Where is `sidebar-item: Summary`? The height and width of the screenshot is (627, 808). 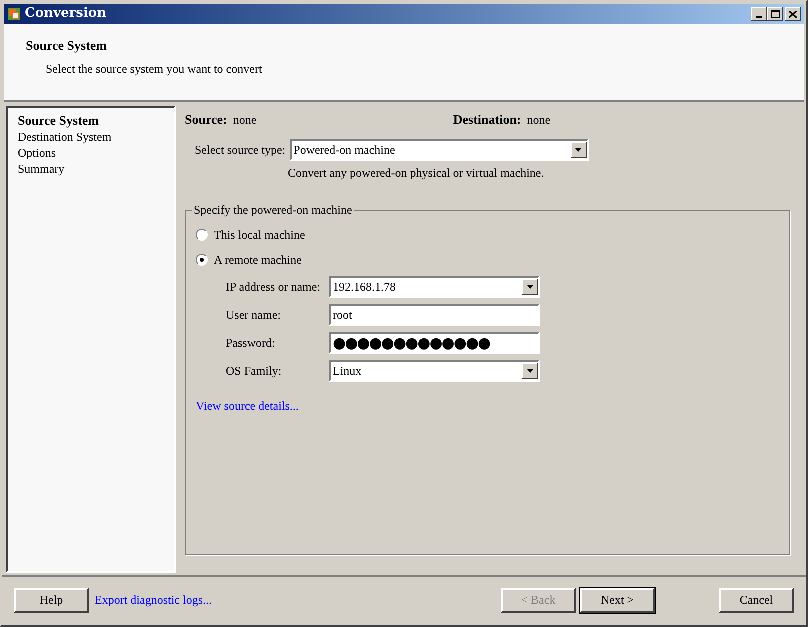
sidebar-item: Summary is located at coordinates (41, 169).